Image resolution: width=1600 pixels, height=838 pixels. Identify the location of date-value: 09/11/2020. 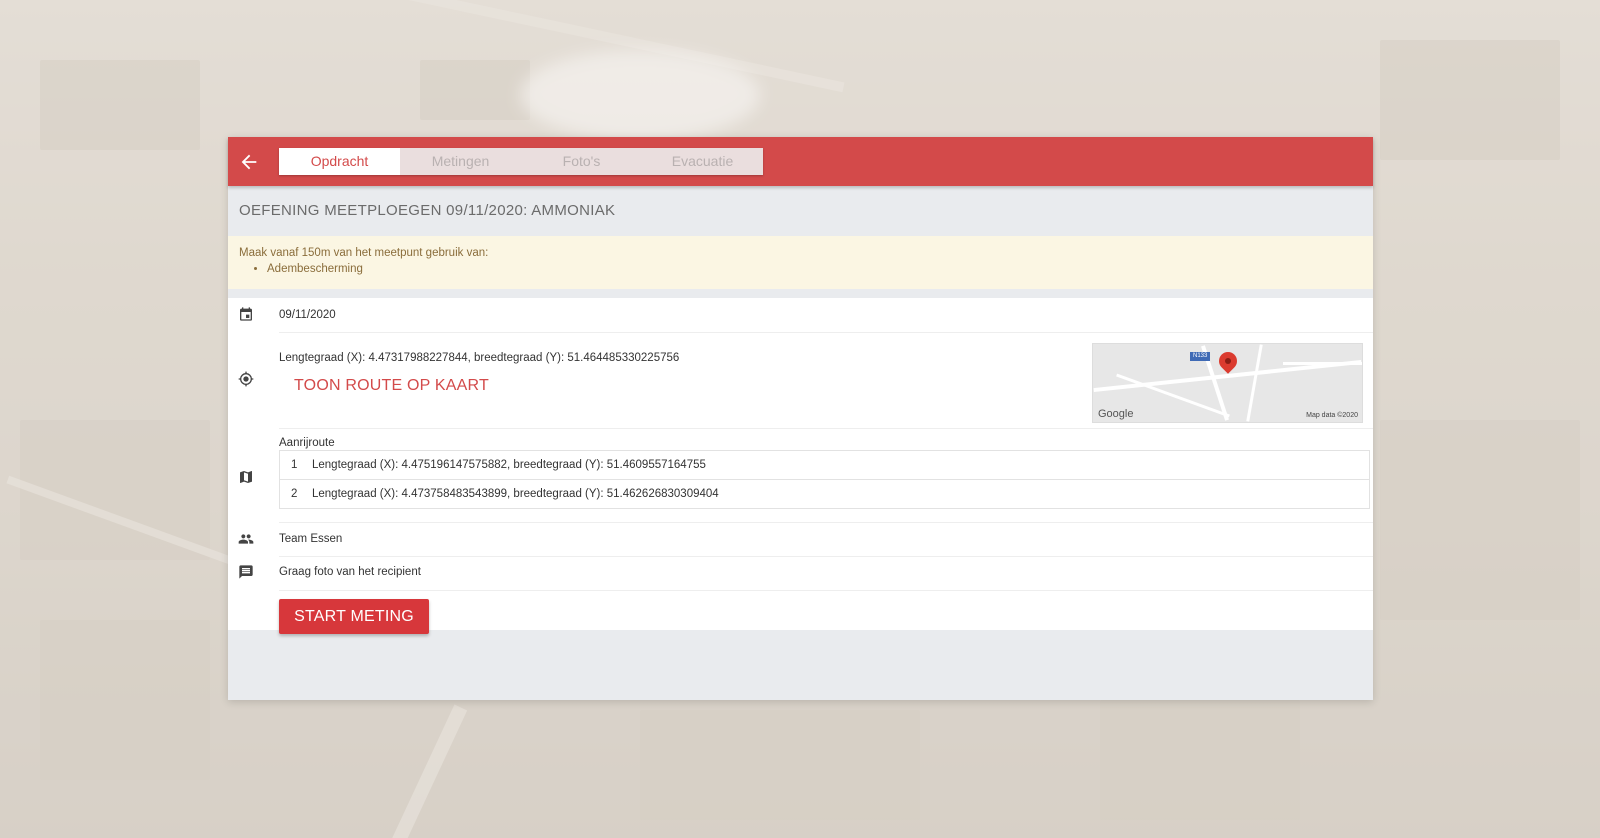
(307, 315).